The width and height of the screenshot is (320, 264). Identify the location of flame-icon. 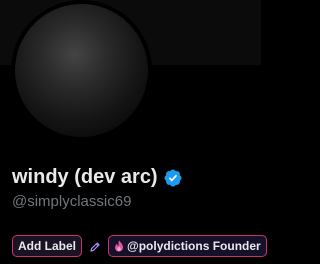
(119, 246).